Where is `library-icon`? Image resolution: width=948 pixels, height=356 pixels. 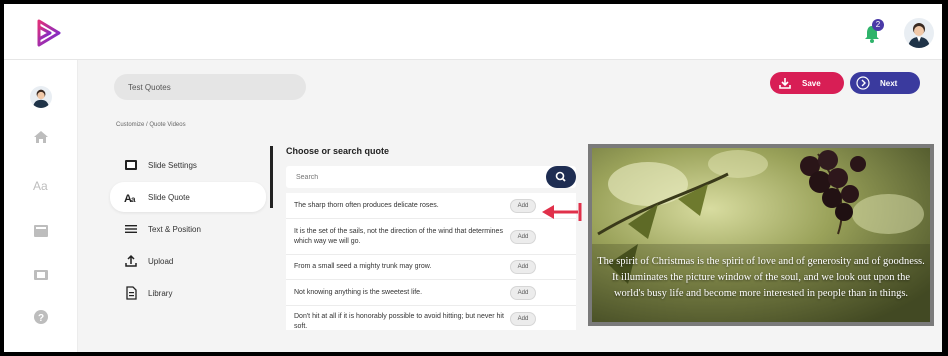 library-icon is located at coordinates (131, 293).